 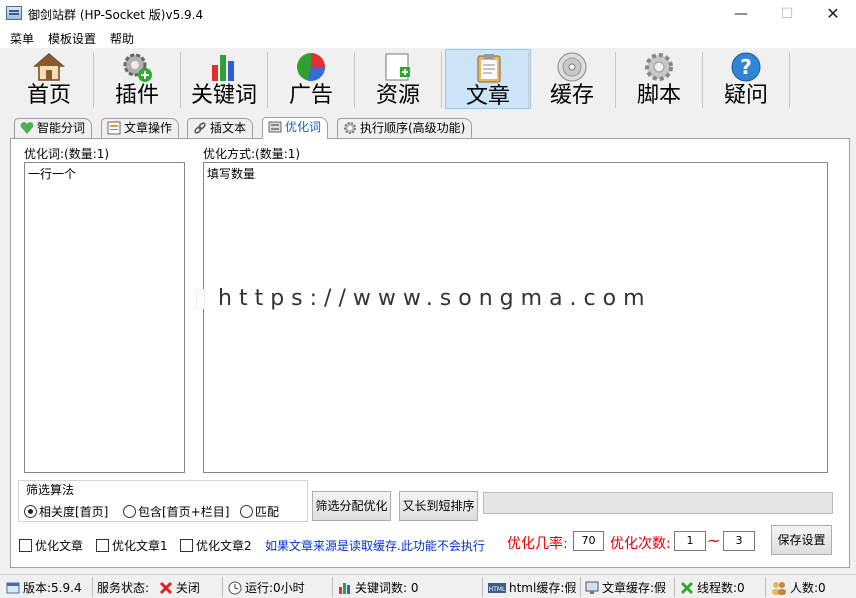 What do you see at coordinates (658, 95) in the screenshot?
I see `toolbar-scripts-label: 脚本` at bounding box center [658, 95].